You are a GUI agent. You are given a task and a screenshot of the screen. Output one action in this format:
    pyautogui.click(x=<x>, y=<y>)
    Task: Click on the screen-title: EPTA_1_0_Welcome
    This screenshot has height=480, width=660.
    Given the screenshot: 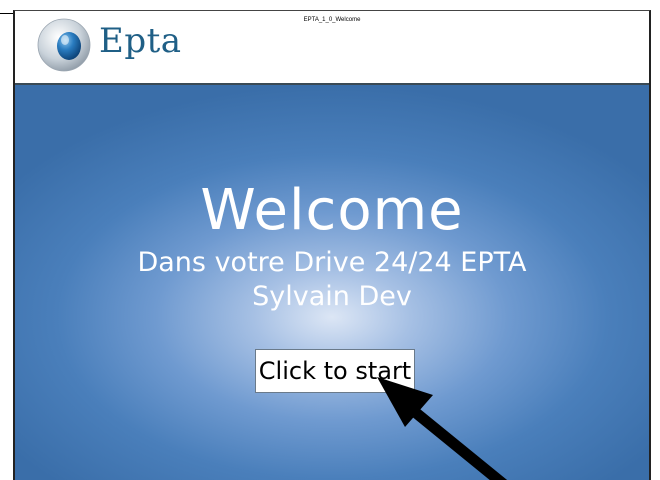 What is the action you would take?
    pyautogui.click(x=332, y=20)
    